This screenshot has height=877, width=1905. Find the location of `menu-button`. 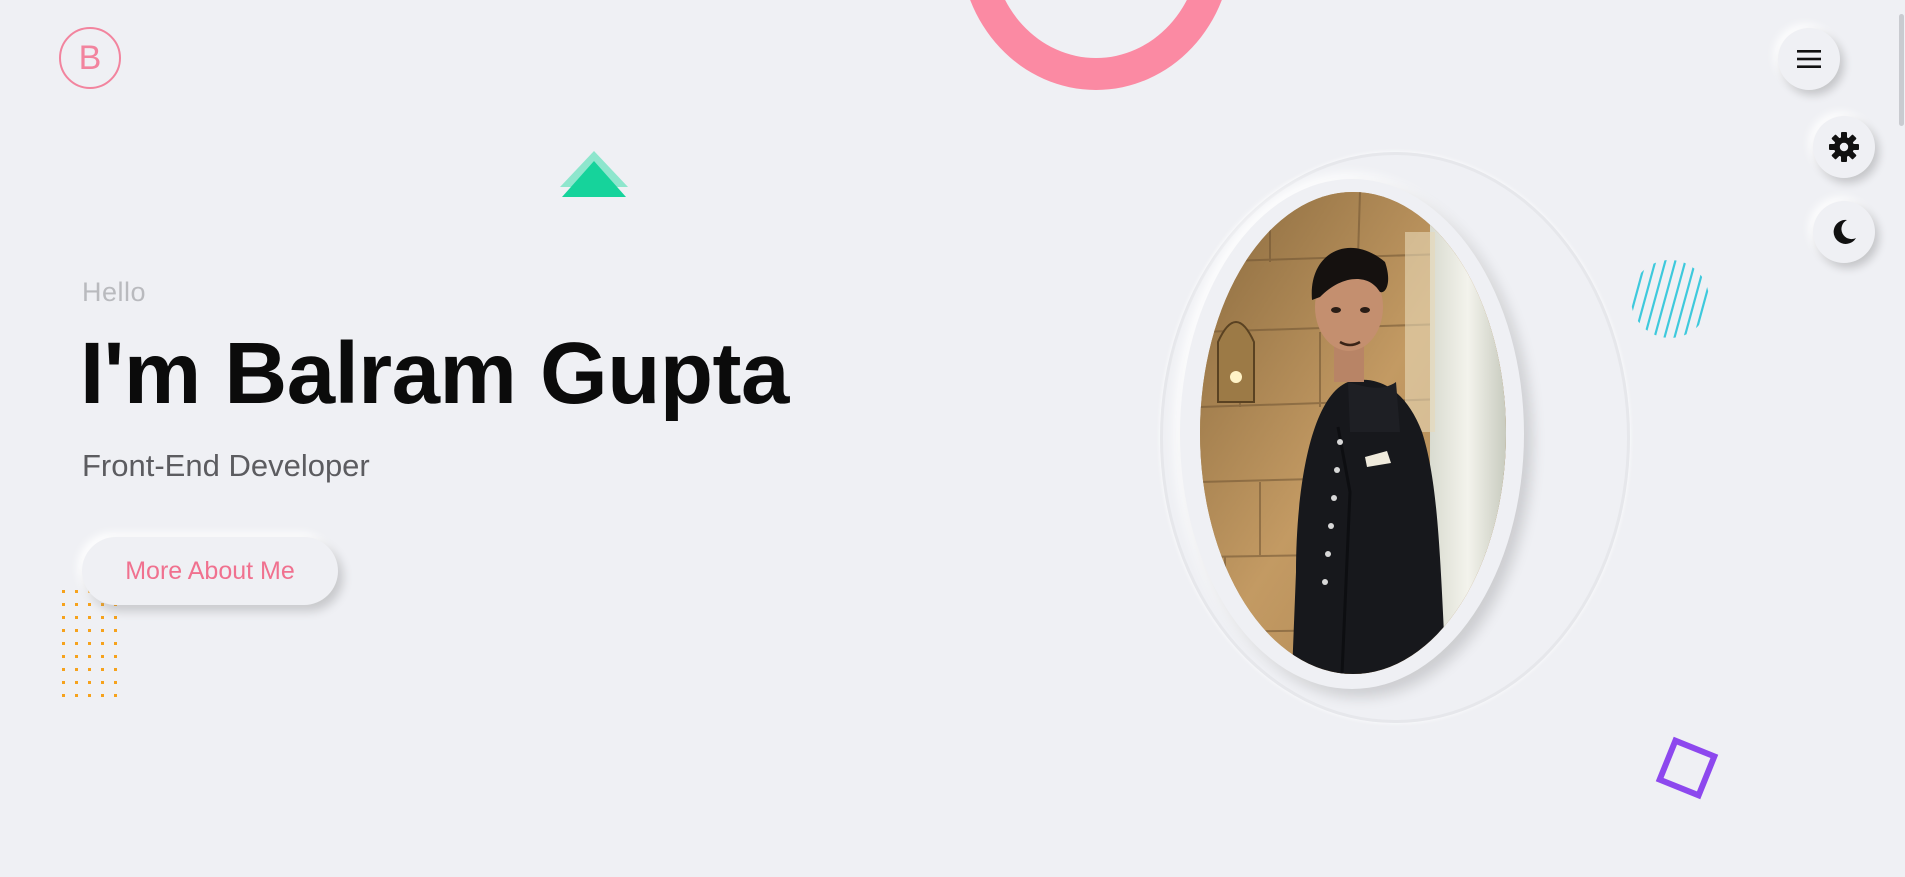

menu-button is located at coordinates (1809, 59).